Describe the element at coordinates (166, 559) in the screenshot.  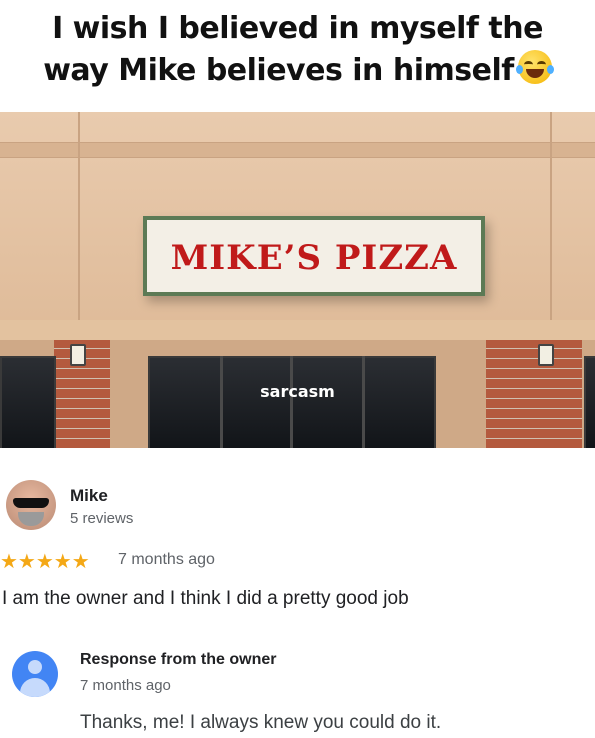
I see `review-time: 7 months ago` at that location.